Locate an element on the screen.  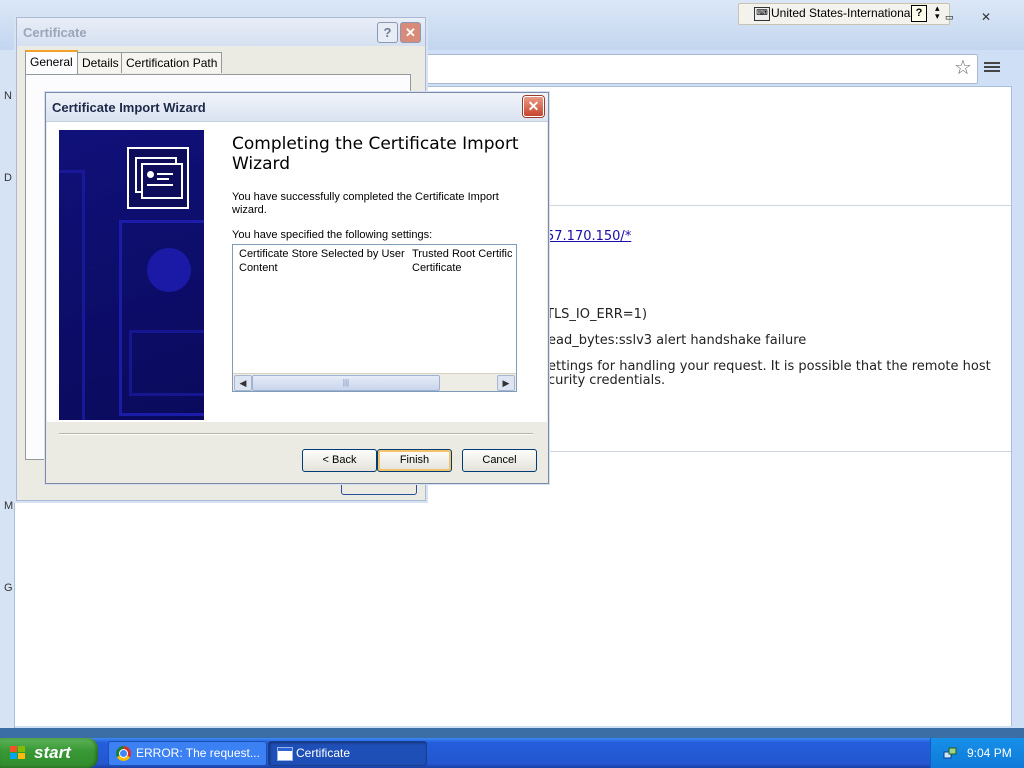
taskbar-item-certificate: Certificate is located at coordinates (347, 753).